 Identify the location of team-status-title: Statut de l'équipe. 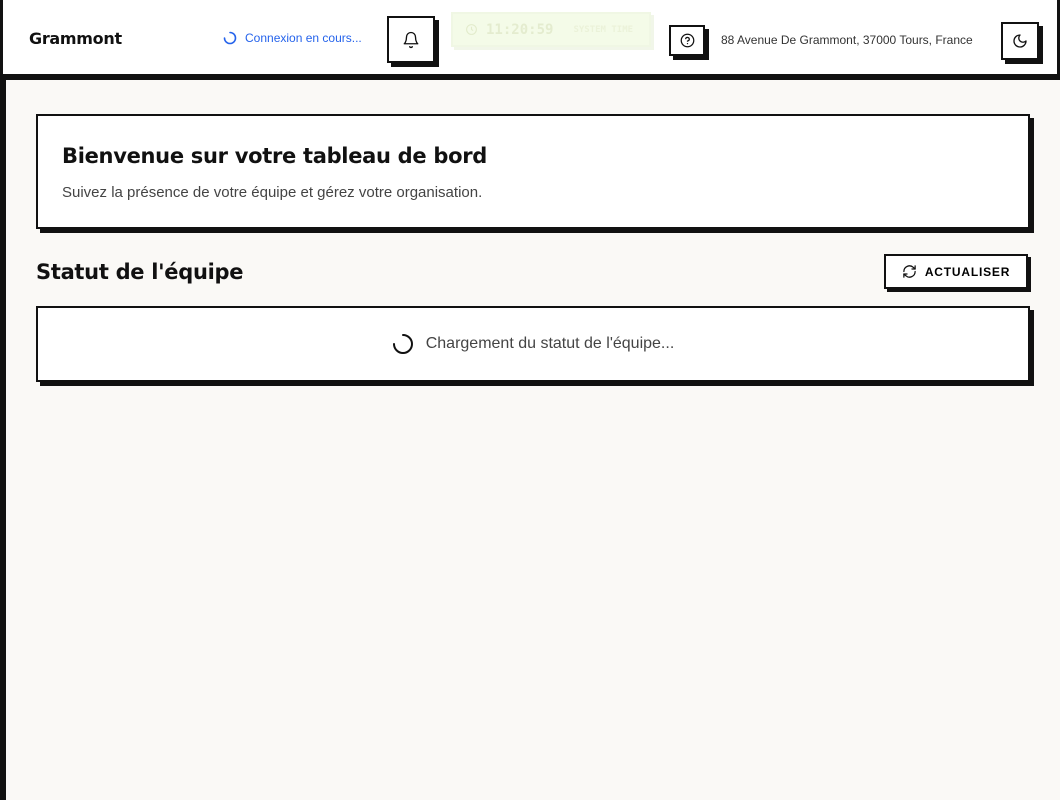
(140, 272).